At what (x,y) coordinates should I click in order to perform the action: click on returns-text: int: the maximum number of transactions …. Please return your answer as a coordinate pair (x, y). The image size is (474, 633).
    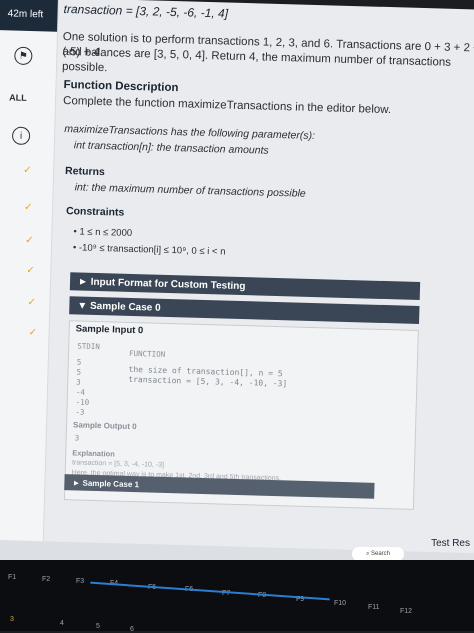
    Looking at the image, I should click on (190, 190).